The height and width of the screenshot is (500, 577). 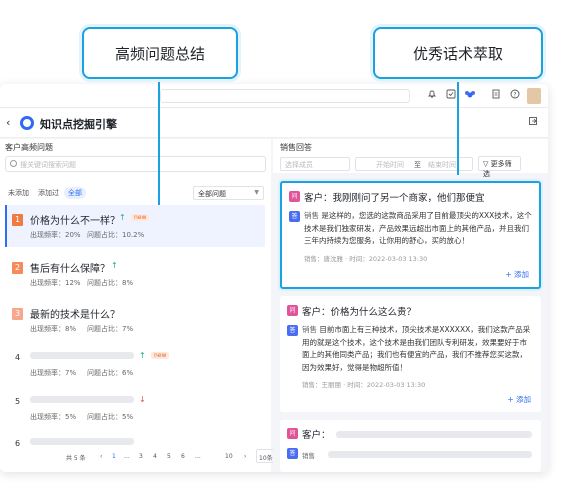 I want to click on page-5: 5, so click(x=169, y=456).